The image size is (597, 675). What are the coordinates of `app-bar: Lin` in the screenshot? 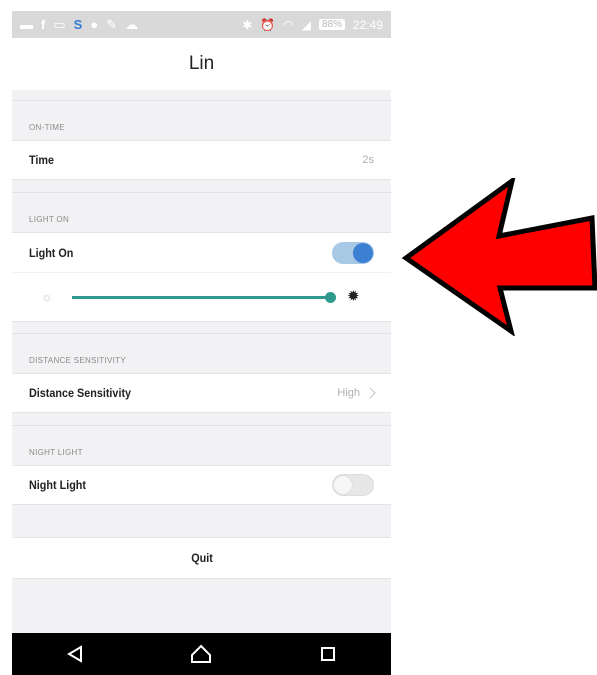 It's located at (201, 64).